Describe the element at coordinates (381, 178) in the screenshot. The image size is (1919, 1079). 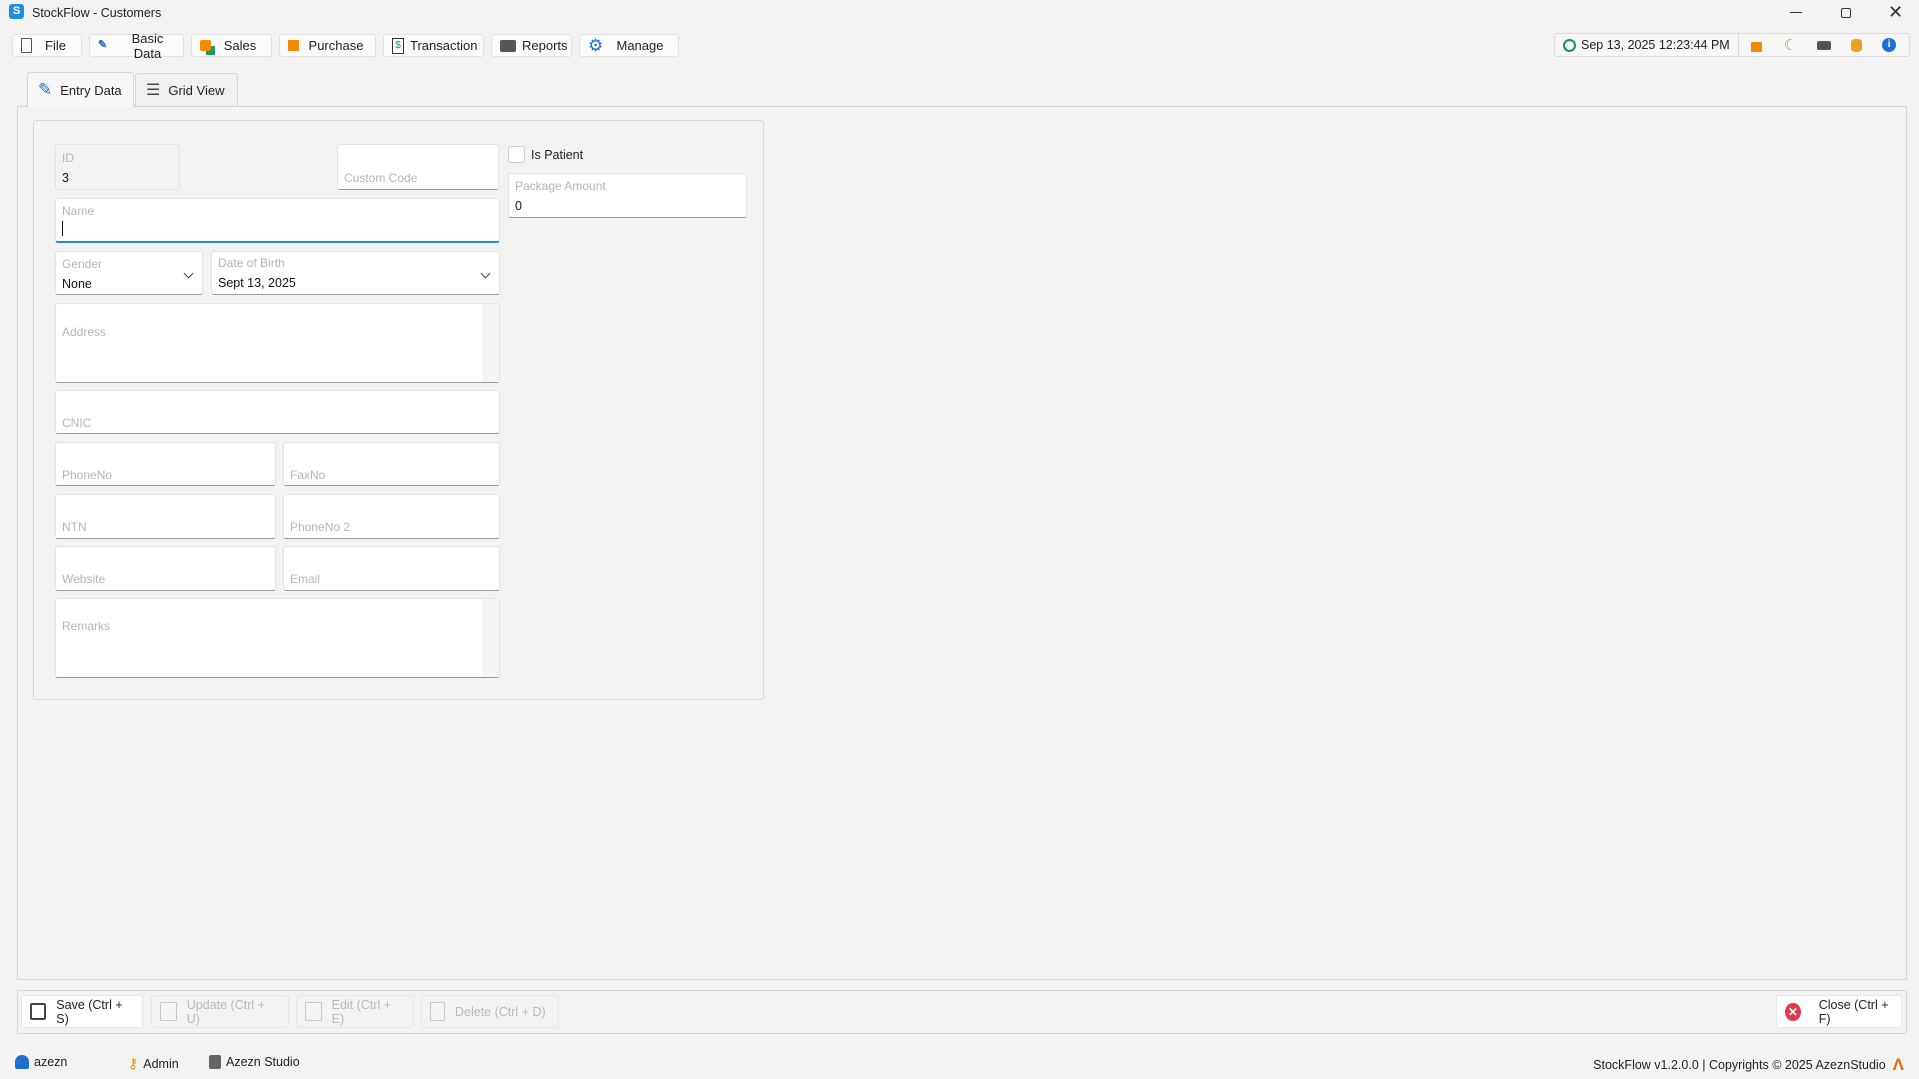
I see `field-placeholder: Custom Code` at that location.